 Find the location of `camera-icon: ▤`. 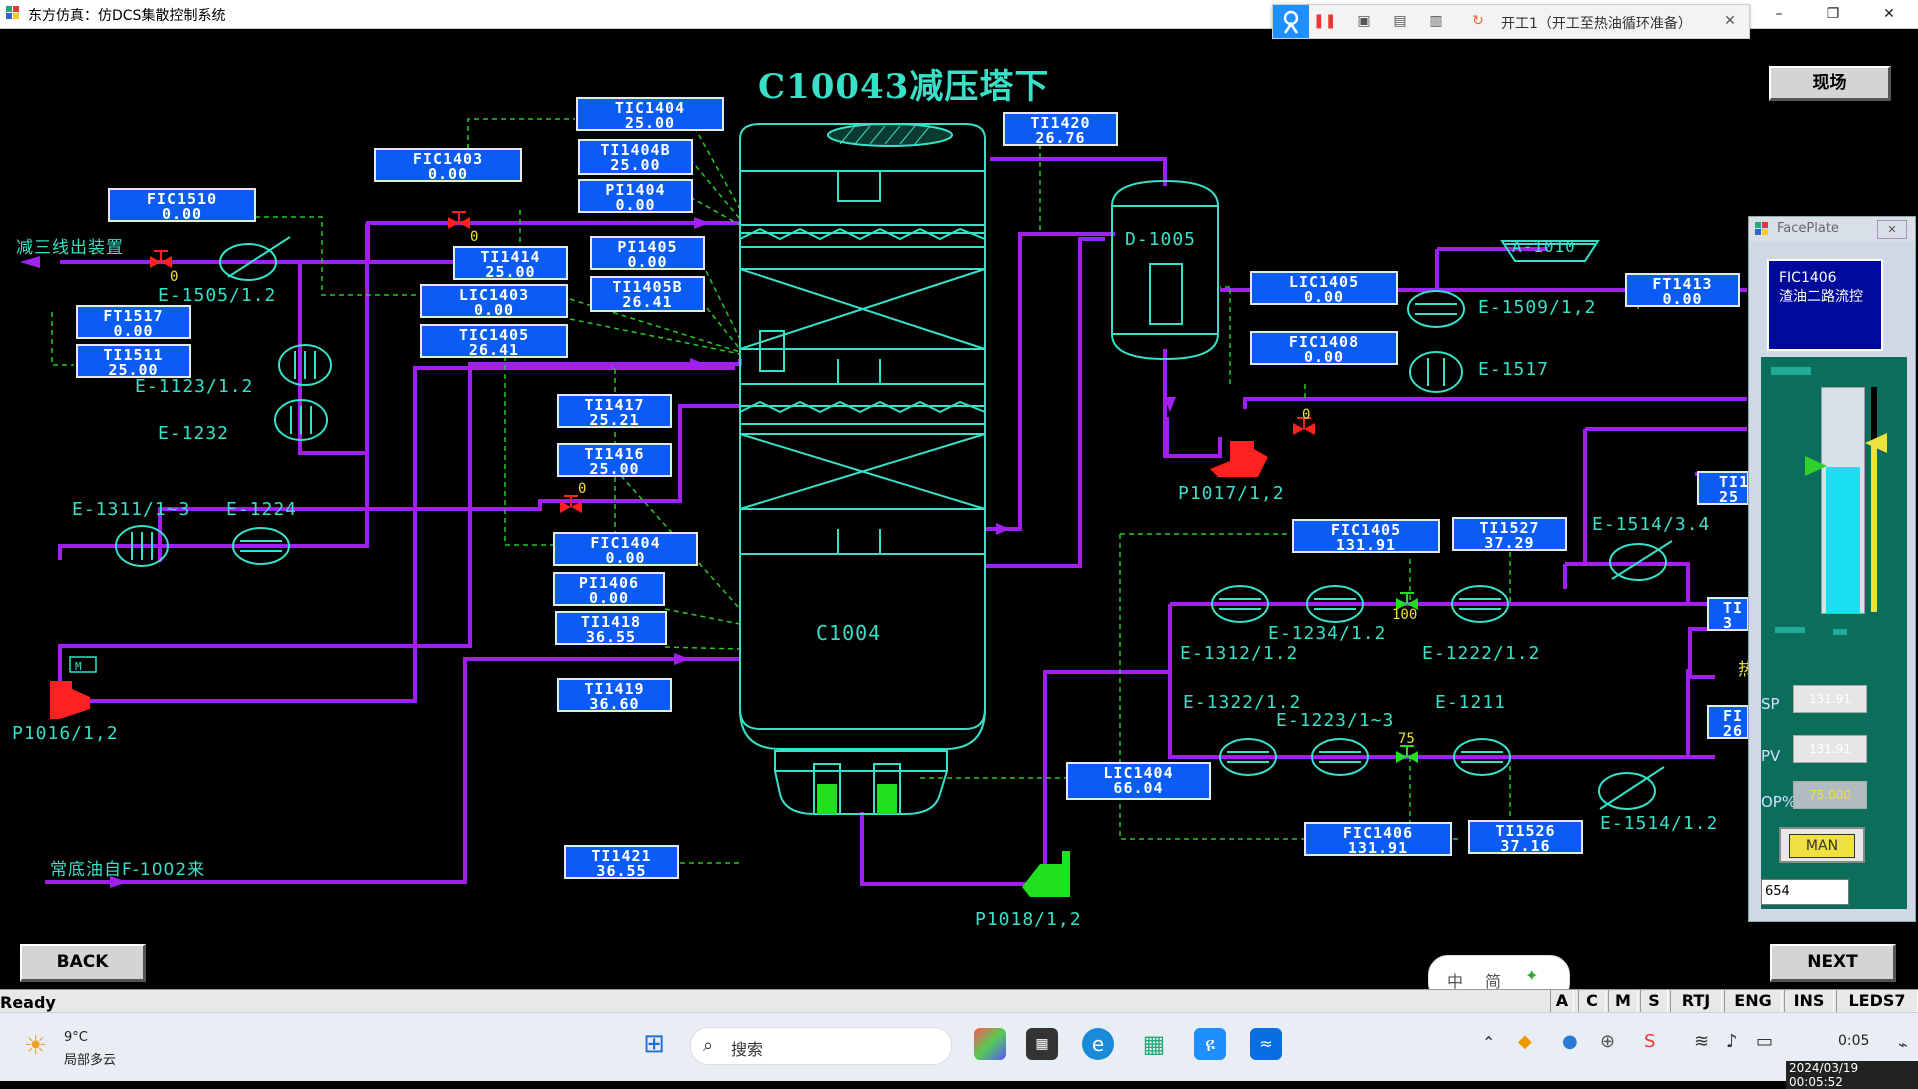

camera-icon: ▤ is located at coordinates (1400, 21).